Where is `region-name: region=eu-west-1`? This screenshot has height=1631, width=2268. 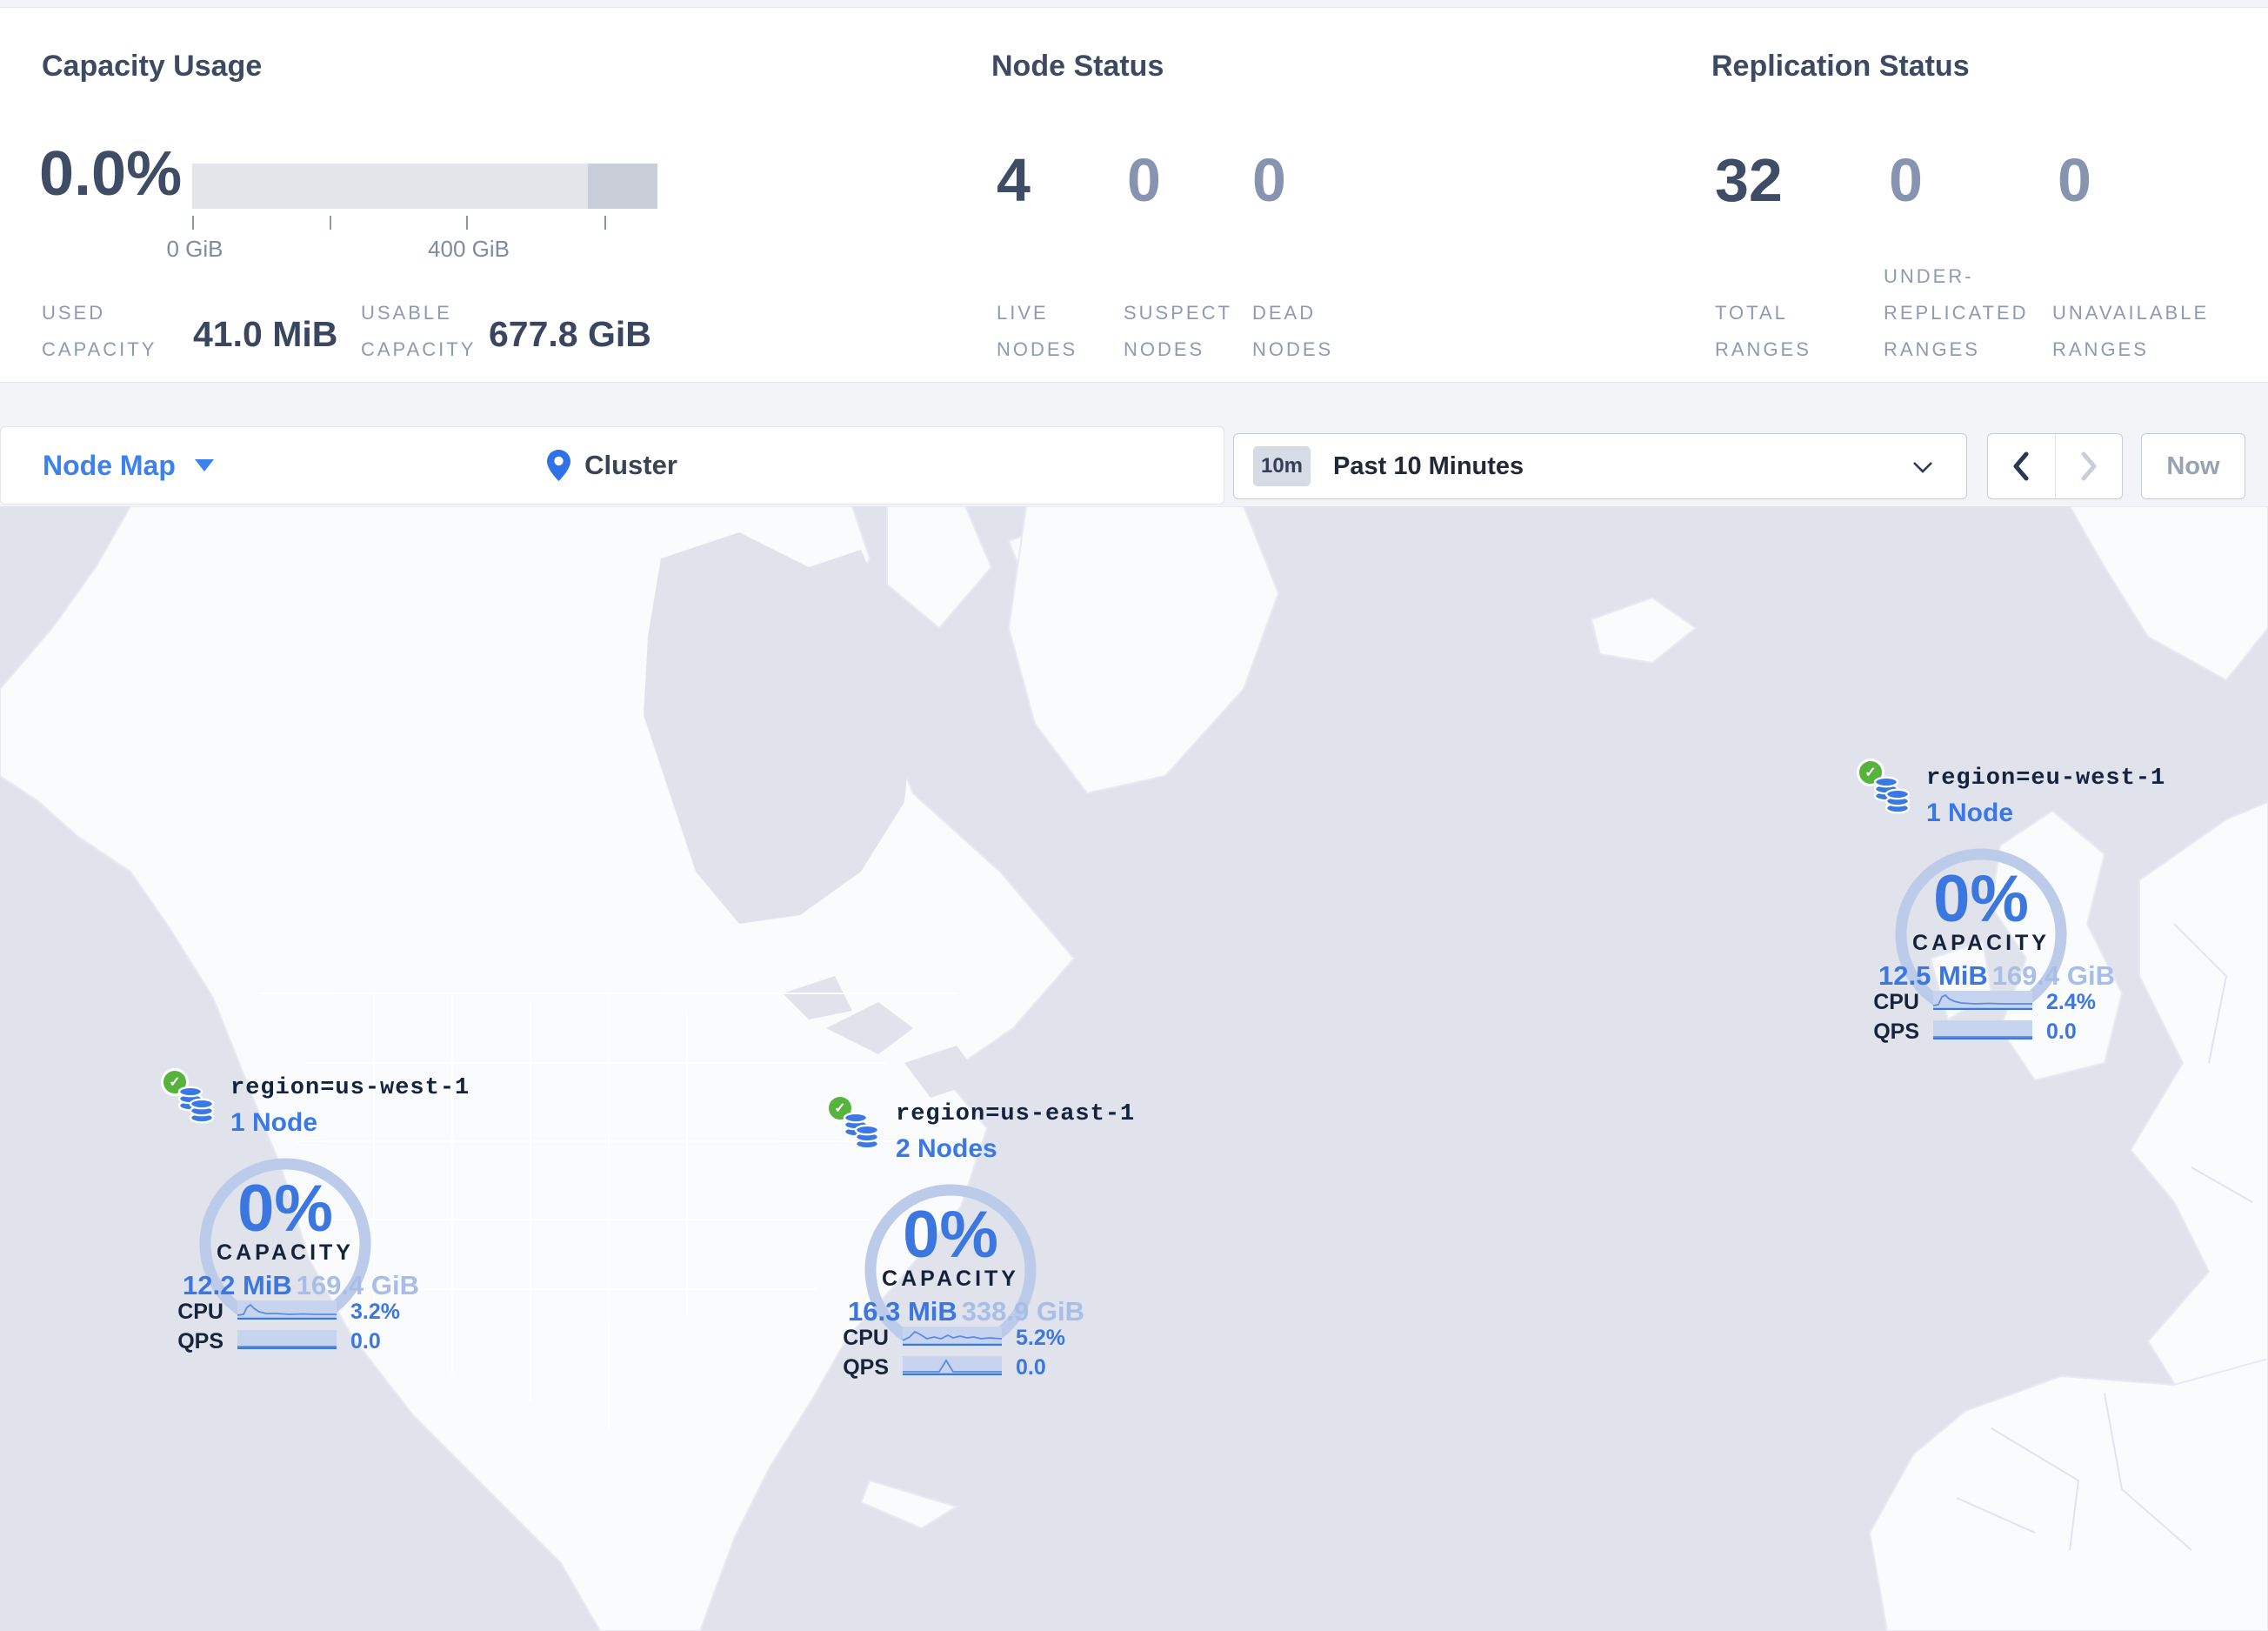
region-name: region=eu-west-1 is located at coordinates (2046, 778).